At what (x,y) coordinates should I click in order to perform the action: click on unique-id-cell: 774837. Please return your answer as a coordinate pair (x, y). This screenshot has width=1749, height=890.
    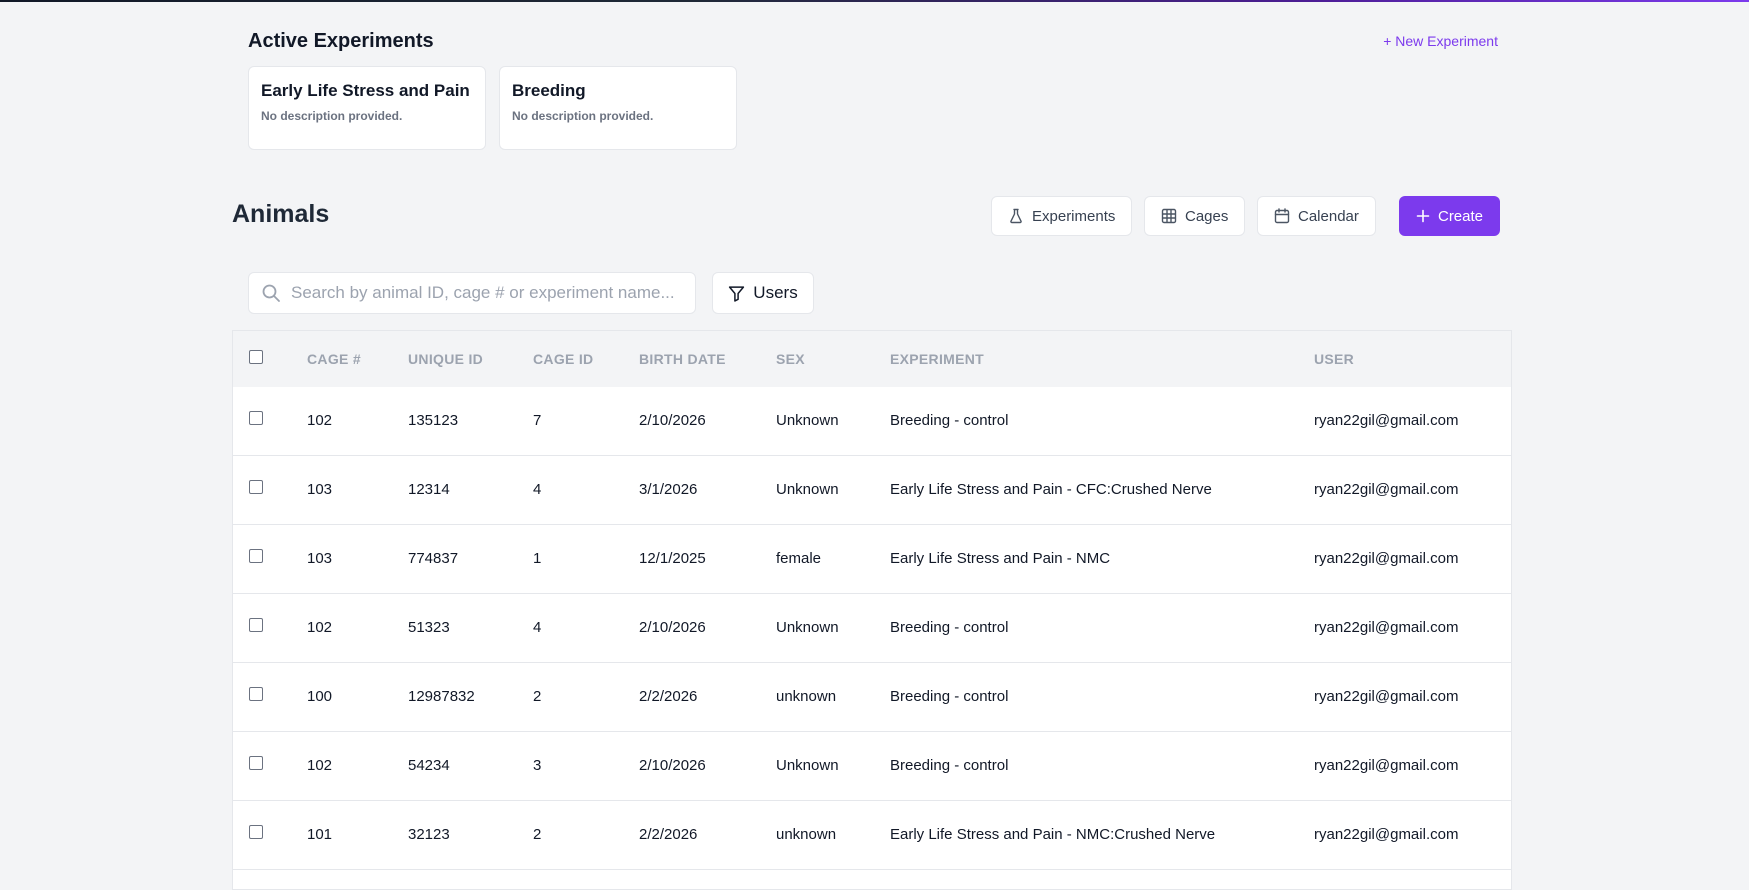
    Looking at the image, I should click on (433, 558).